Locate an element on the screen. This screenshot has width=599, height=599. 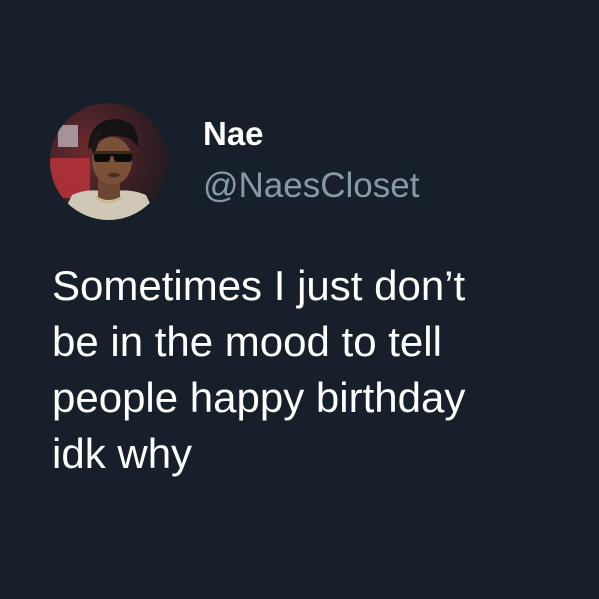
tweet-text-line: people happy birthday is located at coordinates (259, 397).